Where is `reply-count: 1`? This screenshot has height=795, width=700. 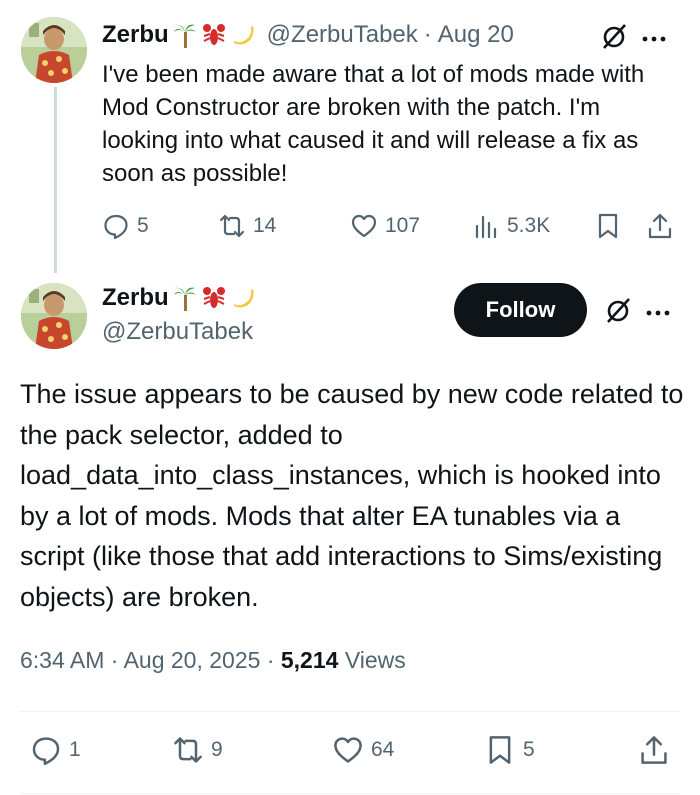 reply-count: 1 is located at coordinates (75, 749).